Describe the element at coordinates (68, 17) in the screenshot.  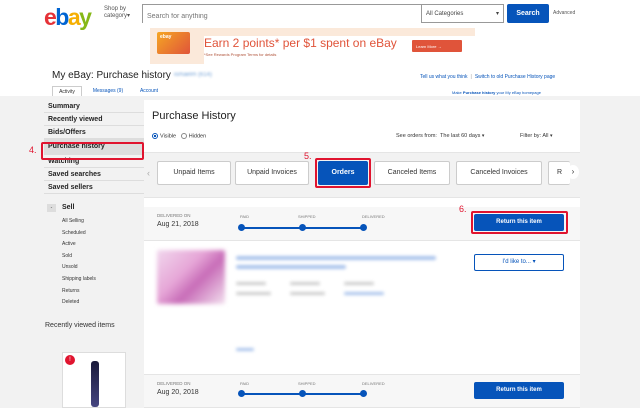
I see `ebay-logo: ebay` at that location.